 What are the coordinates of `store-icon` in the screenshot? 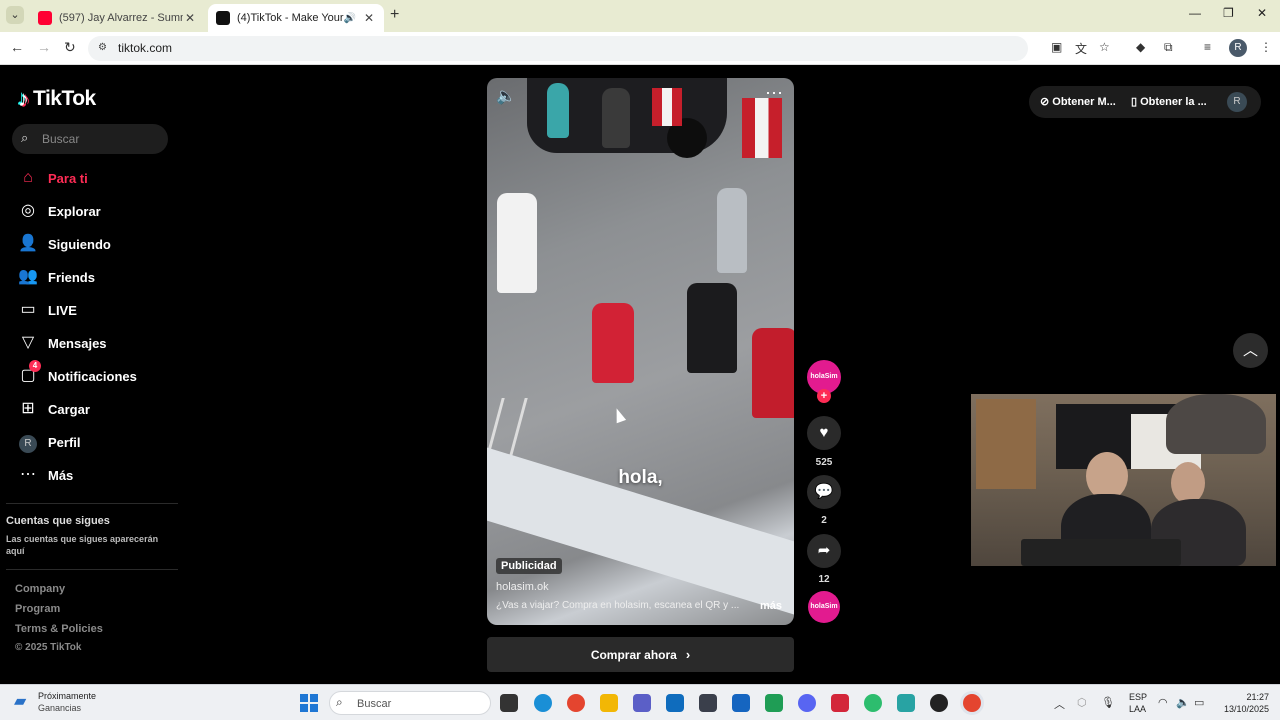 It's located at (675, 703).